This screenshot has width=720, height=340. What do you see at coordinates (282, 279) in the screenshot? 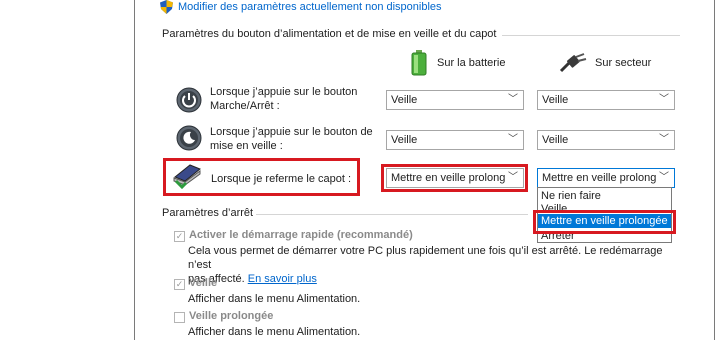
I see `learn-more-link: En savoir plus` at bounding box center [282, 279].